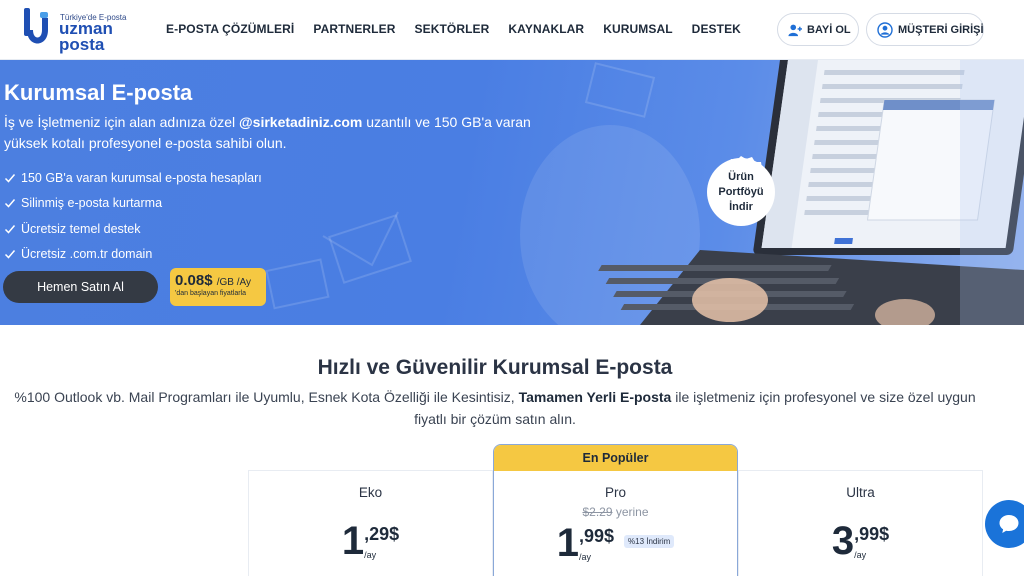 Image resolution: width=1024 pixels, height=576 pixels. I want to click on price-fraction-group: ,29$ /ay, so click(381, 540).